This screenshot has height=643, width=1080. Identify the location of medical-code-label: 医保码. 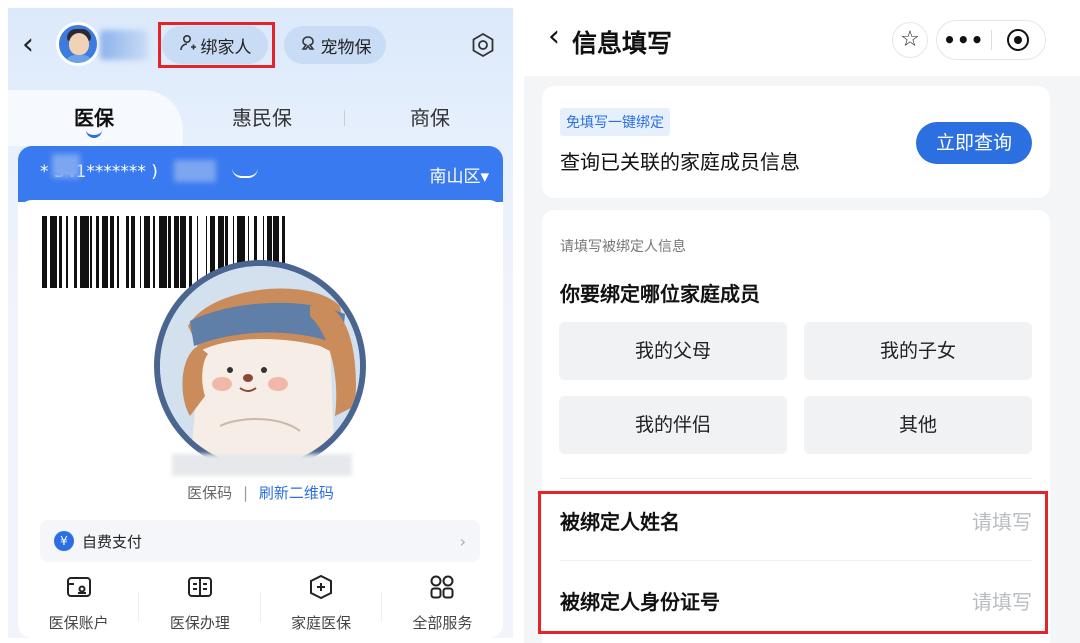
(210, 493).